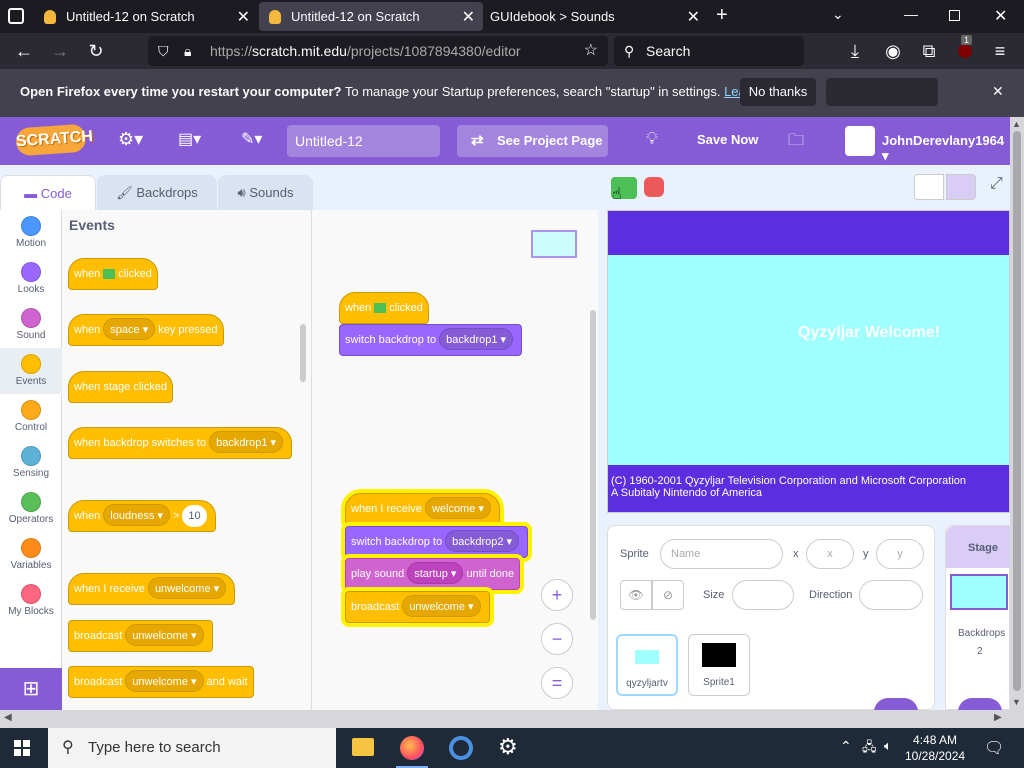 The height and width of the screenshot is (768, 1024). What do you see at coordinates (136, 515) in the screenshot?
I see `sensor-dropdown: loudness ▾` at bounding box center [136, 515].